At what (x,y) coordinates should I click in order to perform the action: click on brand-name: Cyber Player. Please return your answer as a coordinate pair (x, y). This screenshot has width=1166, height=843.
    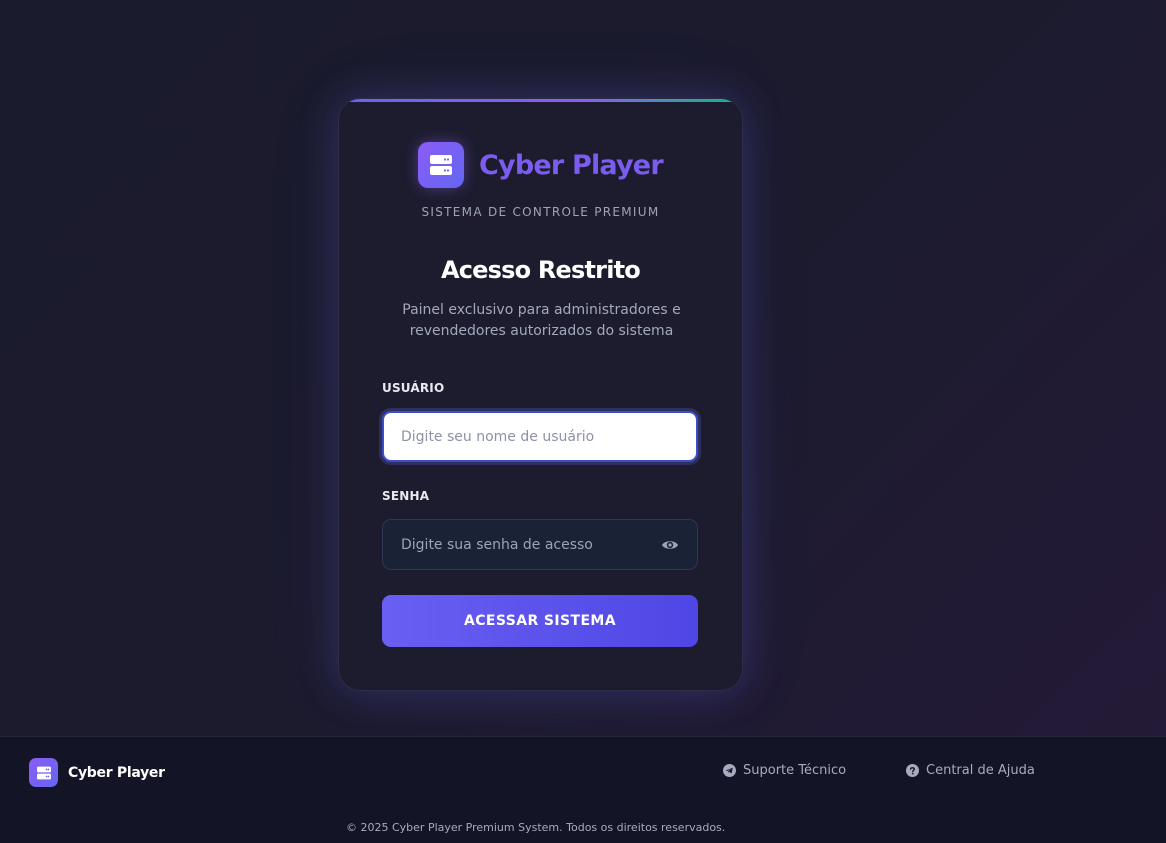
    Looking at the image, I should click on (571, 165).